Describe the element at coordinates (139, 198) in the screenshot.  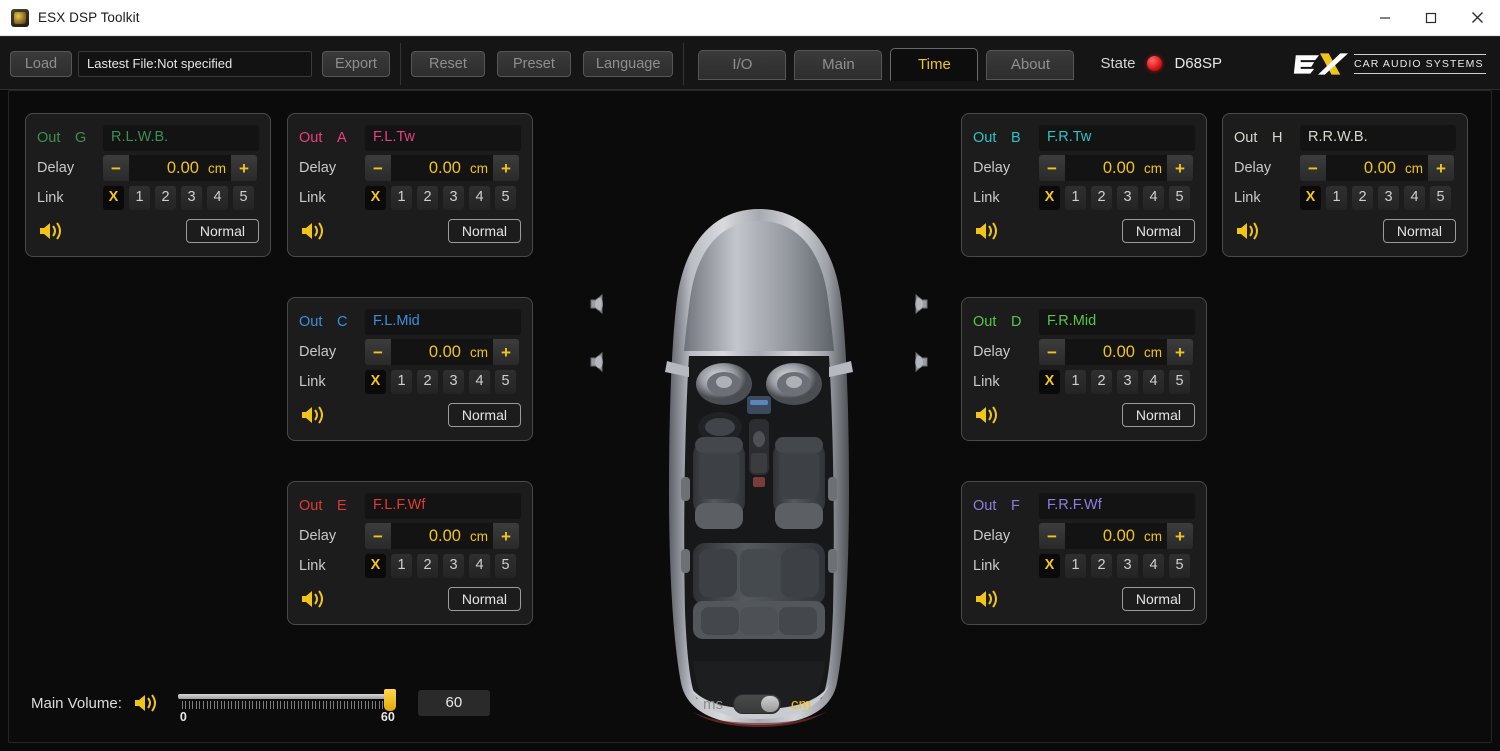
I see `channel-g-link-1: 1` at that location.